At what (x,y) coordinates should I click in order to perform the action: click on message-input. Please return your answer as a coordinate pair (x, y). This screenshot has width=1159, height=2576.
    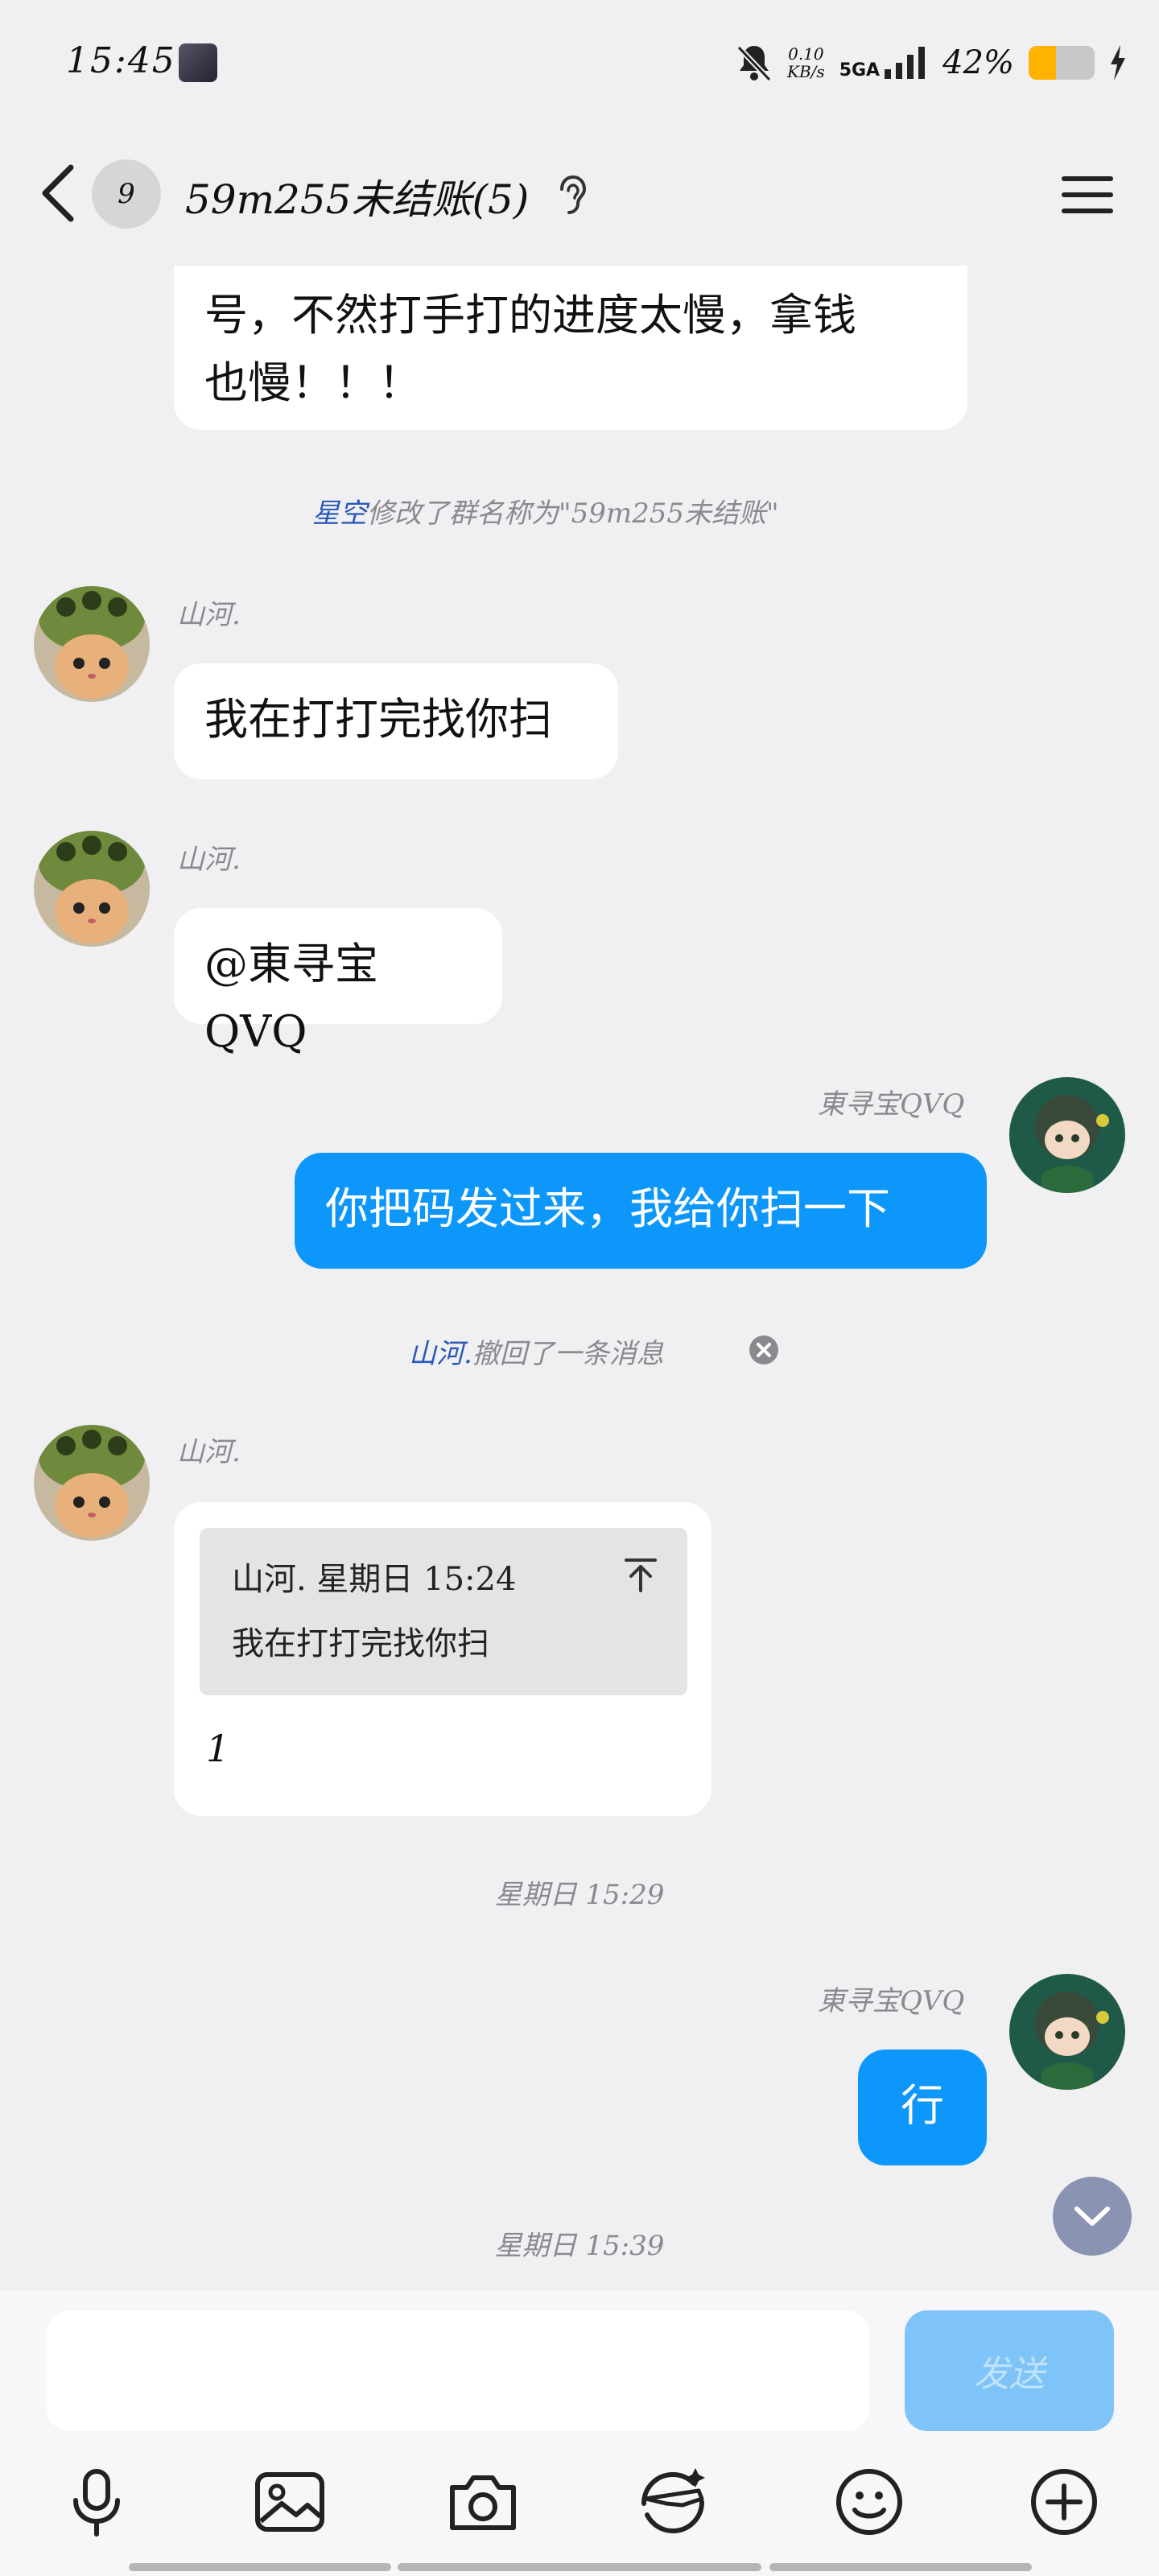
    Looking at the image, I should click on (458, 2370).